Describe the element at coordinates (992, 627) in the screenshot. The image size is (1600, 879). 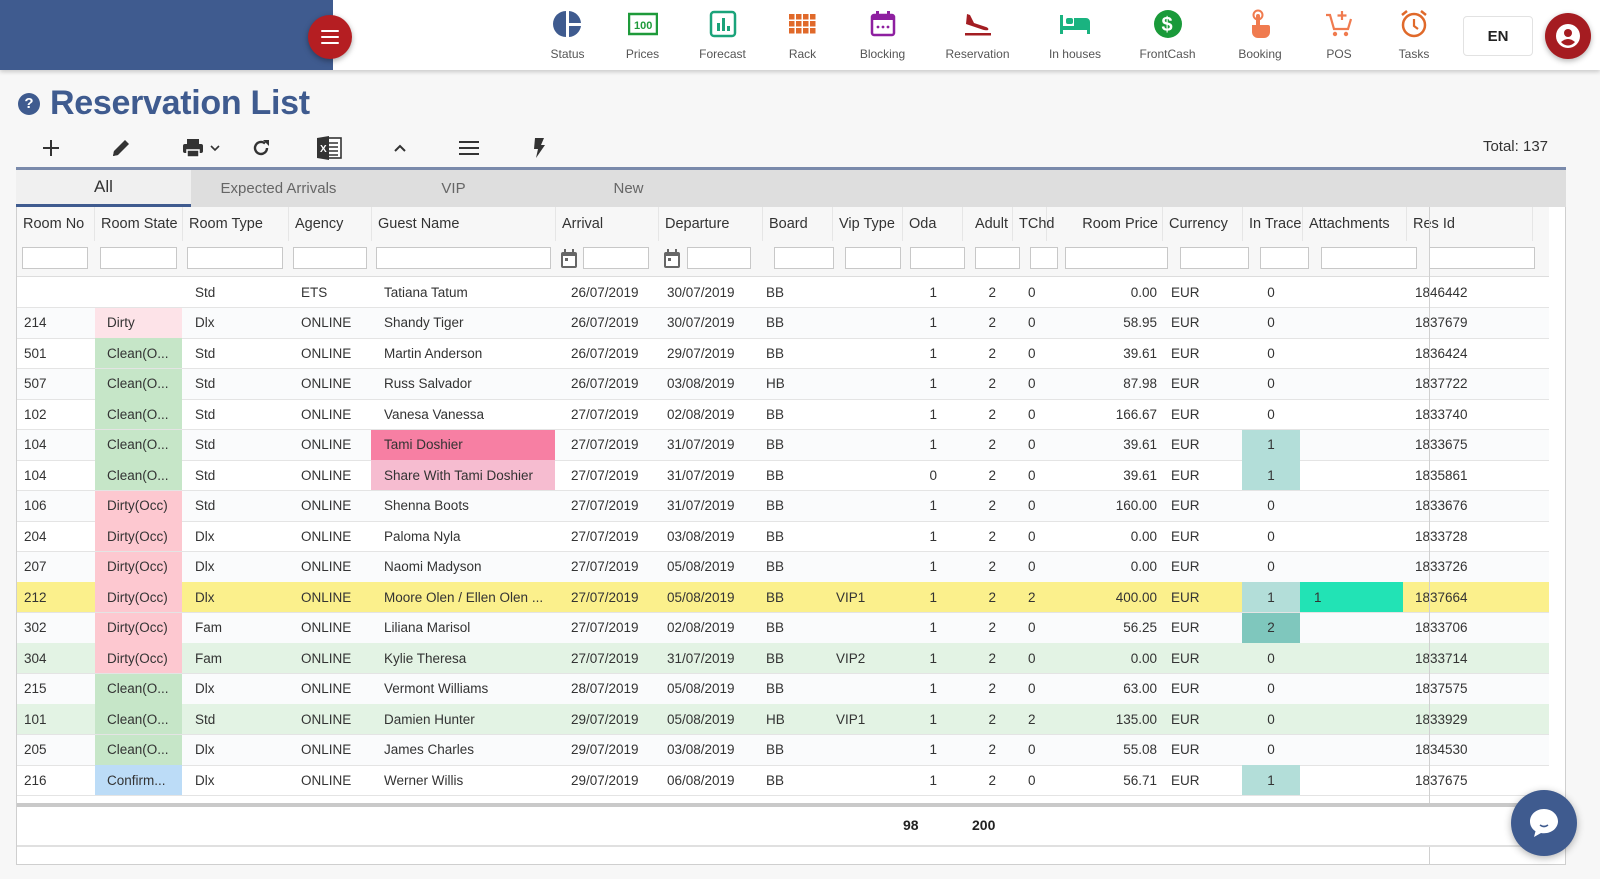
I see `cell-adult: 2` at that location.